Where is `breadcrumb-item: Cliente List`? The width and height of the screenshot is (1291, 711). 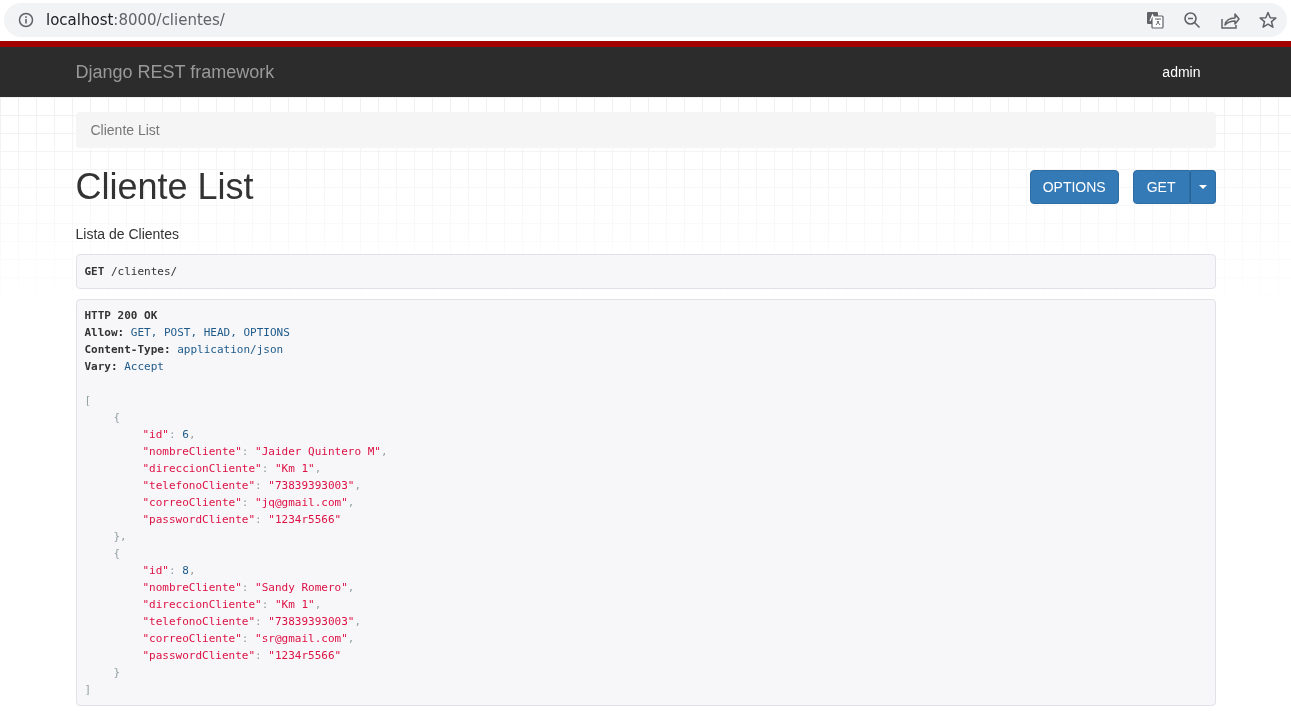
breadcrumb-item: Cliente List is located at coordinates (125, 130).